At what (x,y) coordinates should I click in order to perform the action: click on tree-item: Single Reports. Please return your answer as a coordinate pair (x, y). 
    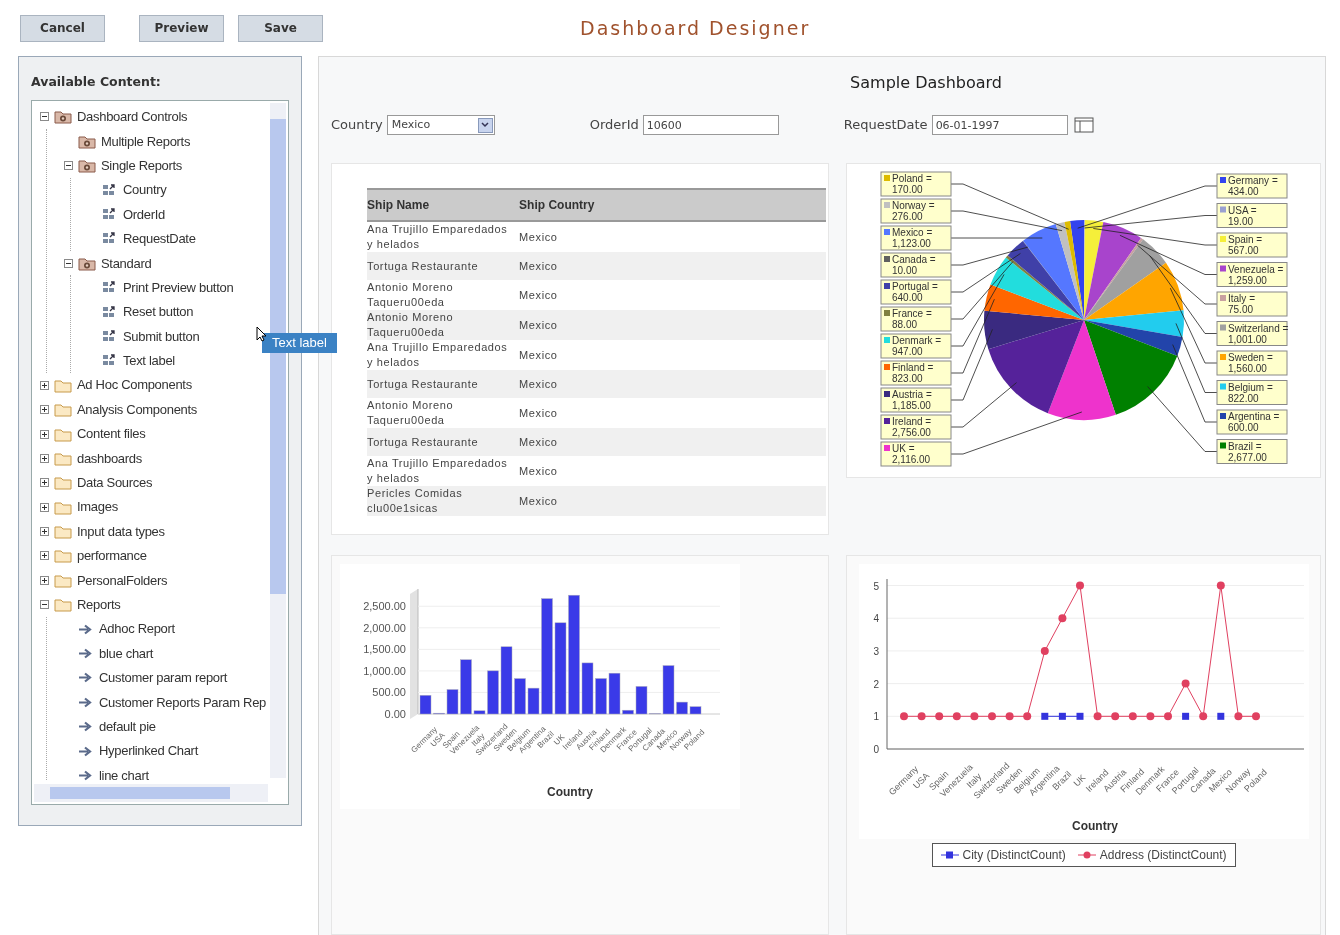
    Looking at the image, I should click on (142, 165).